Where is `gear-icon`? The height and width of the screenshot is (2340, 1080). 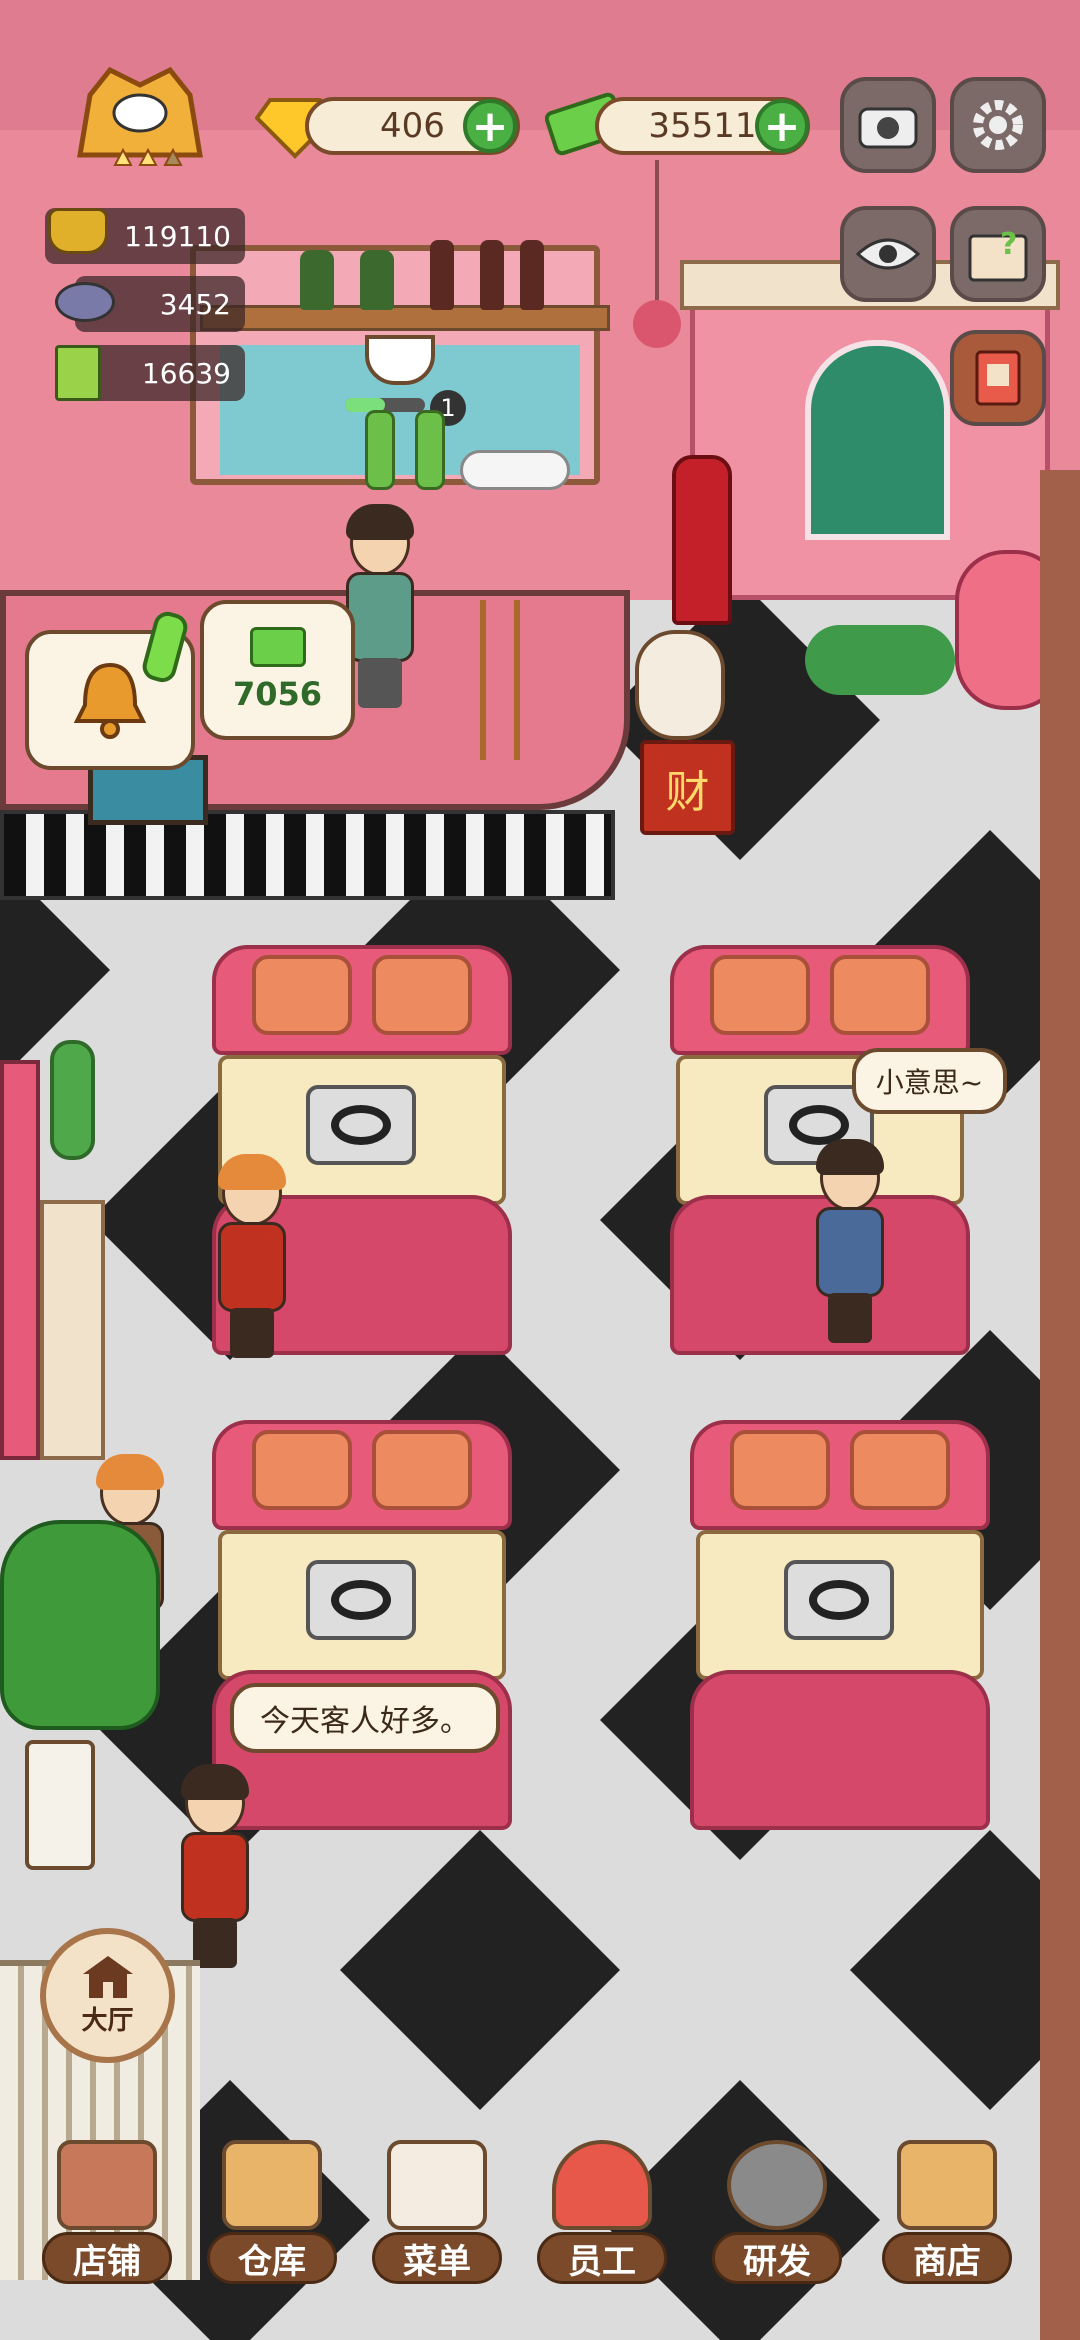 gear-icon is located at coordinates (998, 125).